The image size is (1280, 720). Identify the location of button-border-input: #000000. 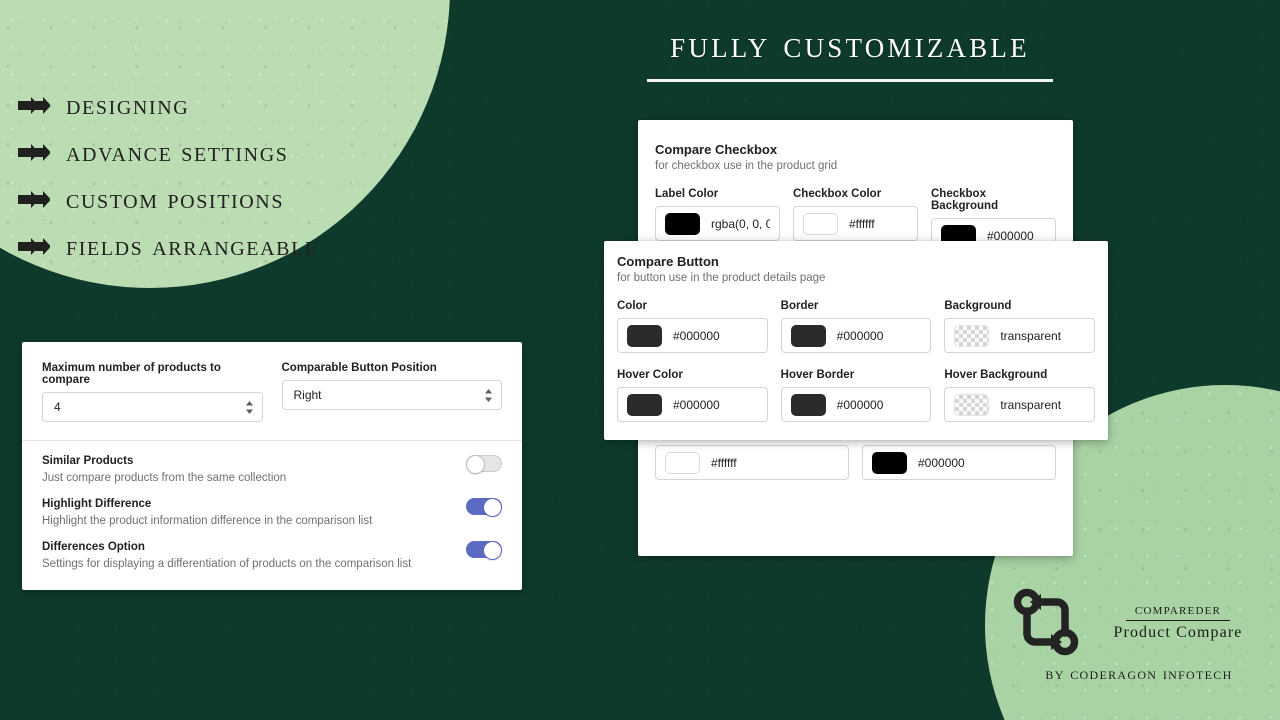
(856, 335).